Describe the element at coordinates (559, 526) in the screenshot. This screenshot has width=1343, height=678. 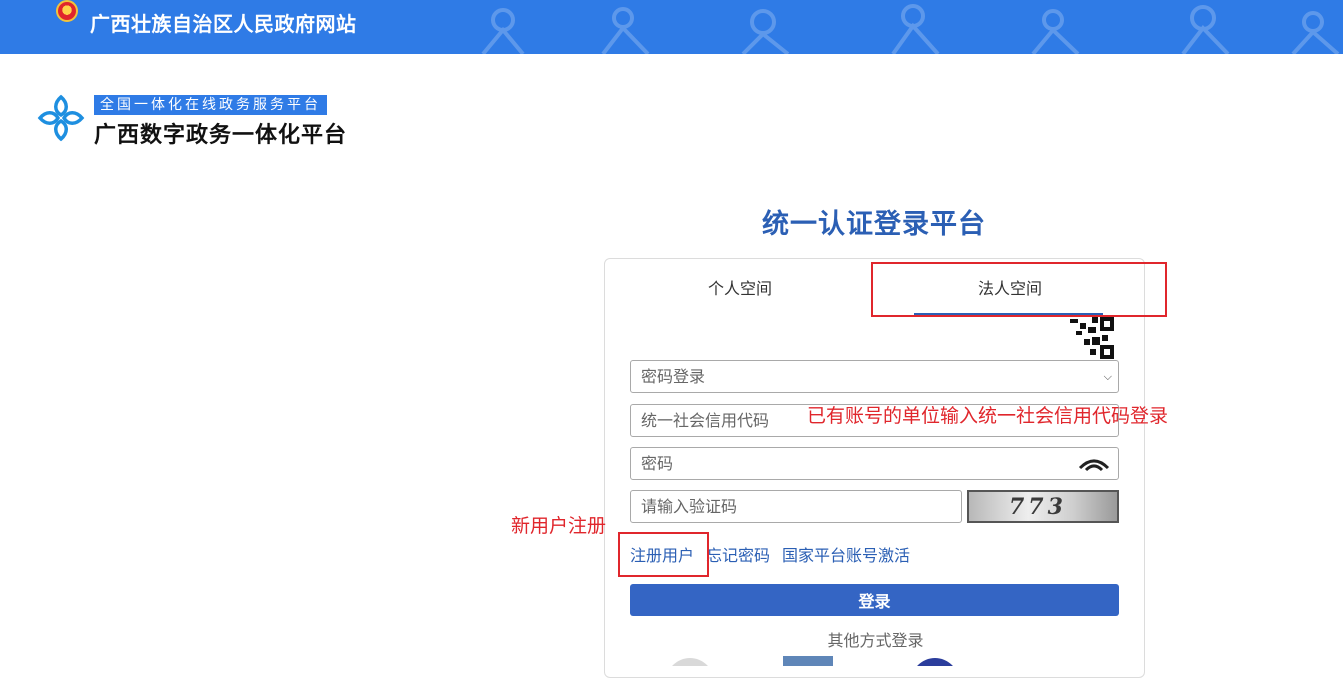
I see `annotation-new-user-hint: 新用户注册` at that location.